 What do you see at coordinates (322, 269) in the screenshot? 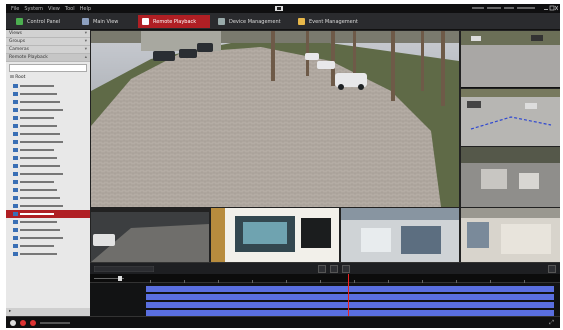
I see `stop-button` at bounding box center [322, 269].